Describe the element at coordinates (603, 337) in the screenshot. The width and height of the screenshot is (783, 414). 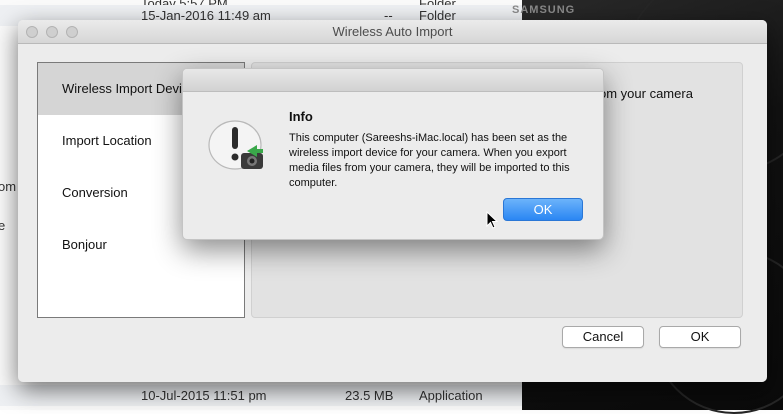
I see `cancel-button: Cancel` at that location.